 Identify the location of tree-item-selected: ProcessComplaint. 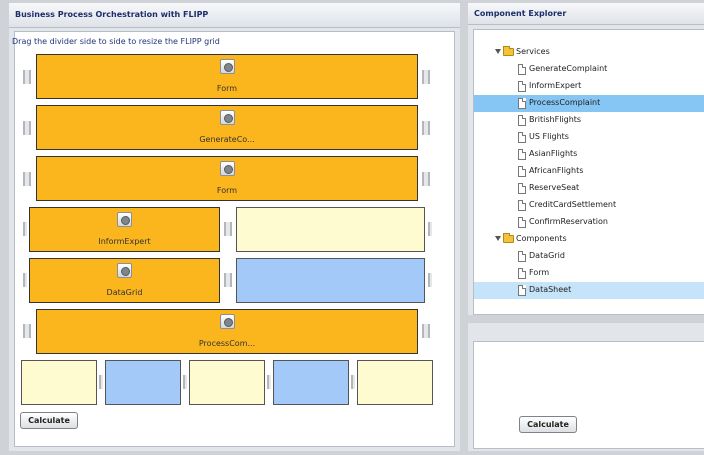
(589, 103).